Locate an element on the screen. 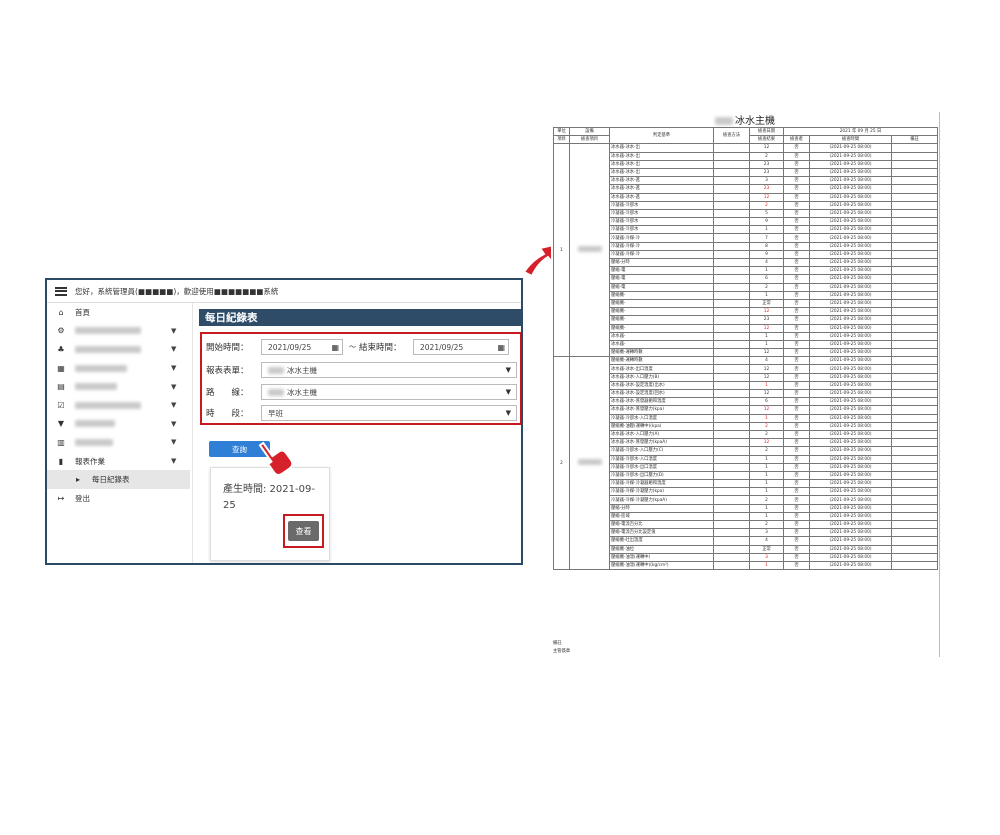 The width and height of the screenshot is (1000, 835). table-row: 壓縮-電 2 否 (2021-09-25 08:00) is located at coordinates (746, 287).